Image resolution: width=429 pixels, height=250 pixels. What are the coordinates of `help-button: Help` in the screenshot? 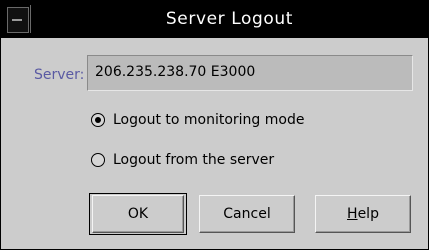 It's located at (363, 214).